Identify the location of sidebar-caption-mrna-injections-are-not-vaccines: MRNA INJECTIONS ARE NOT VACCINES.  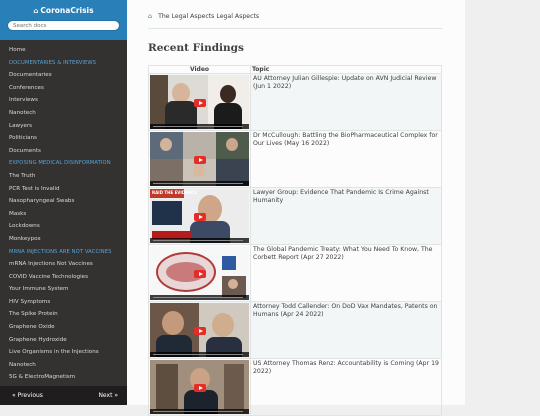
(60, 251).